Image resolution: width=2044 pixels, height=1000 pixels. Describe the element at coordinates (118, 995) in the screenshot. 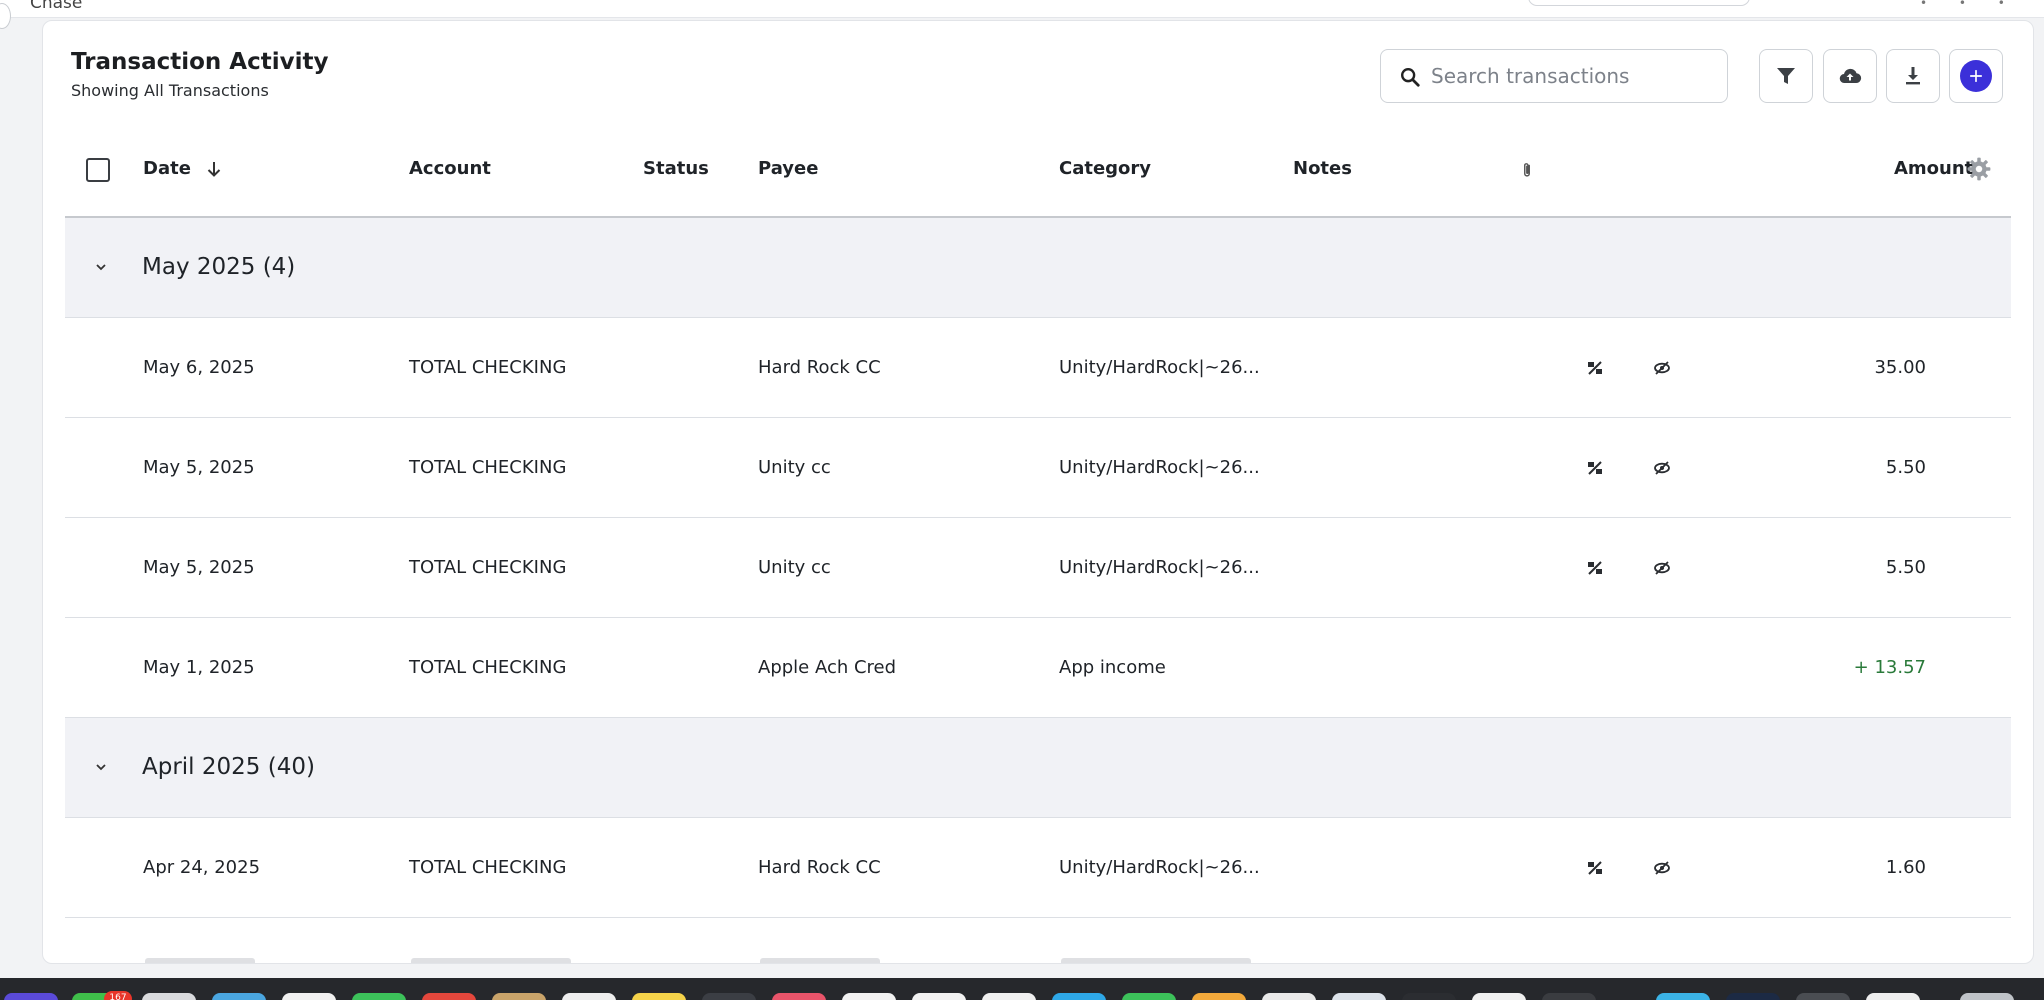

I see `dock-badge: 167` at that location.